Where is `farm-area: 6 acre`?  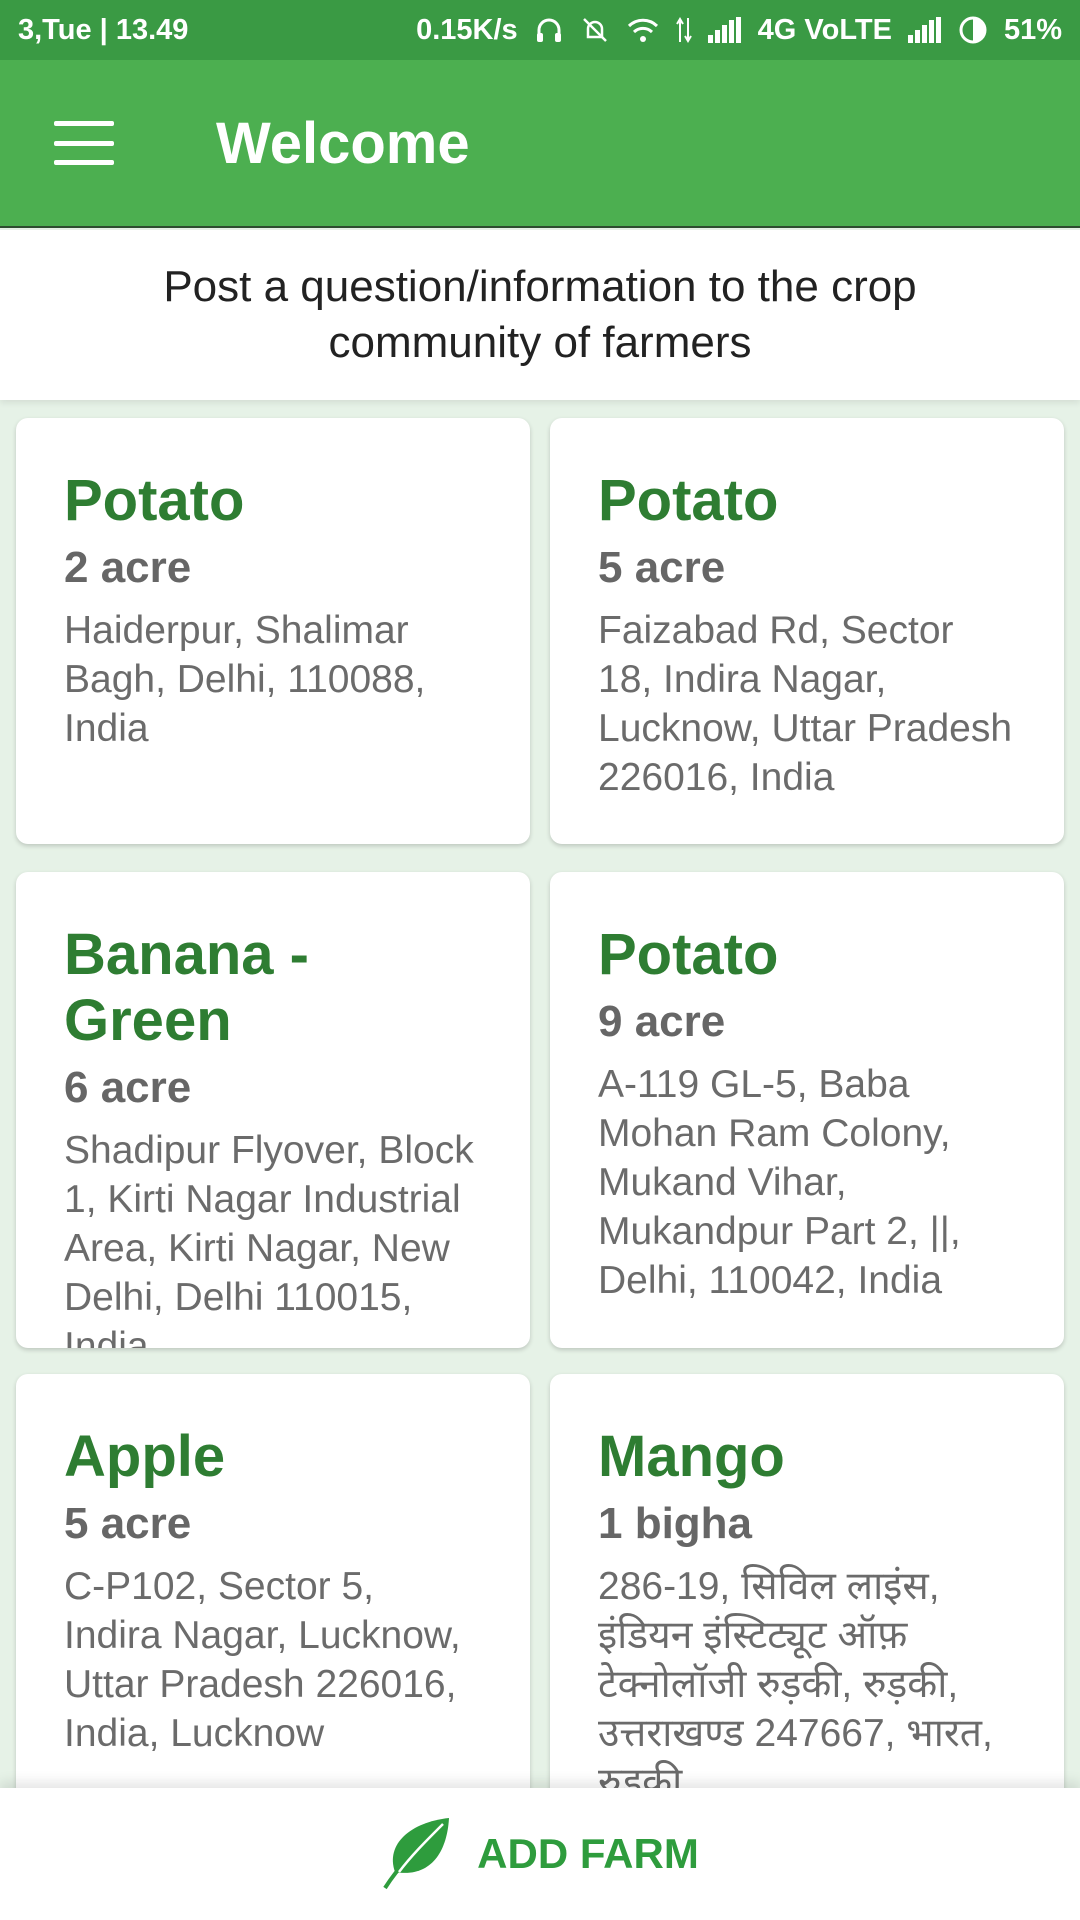 farm-area: 6 acre is located at coordinates (128, 1087).